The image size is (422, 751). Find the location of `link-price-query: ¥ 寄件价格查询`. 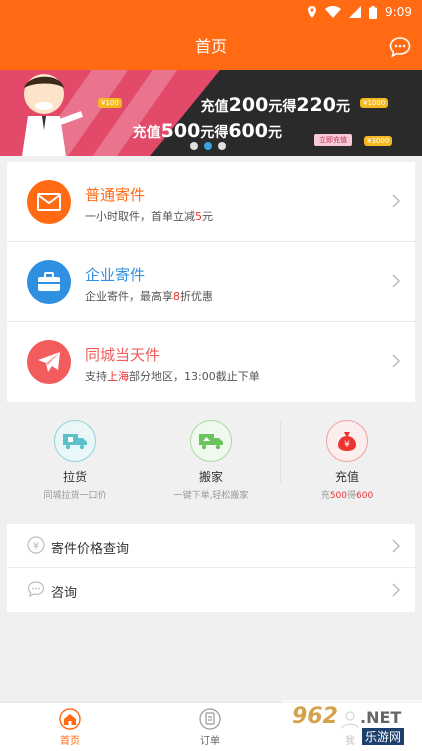

link-price-query: ¥ 寄件价格查询 is located at coordinates (211, 546).